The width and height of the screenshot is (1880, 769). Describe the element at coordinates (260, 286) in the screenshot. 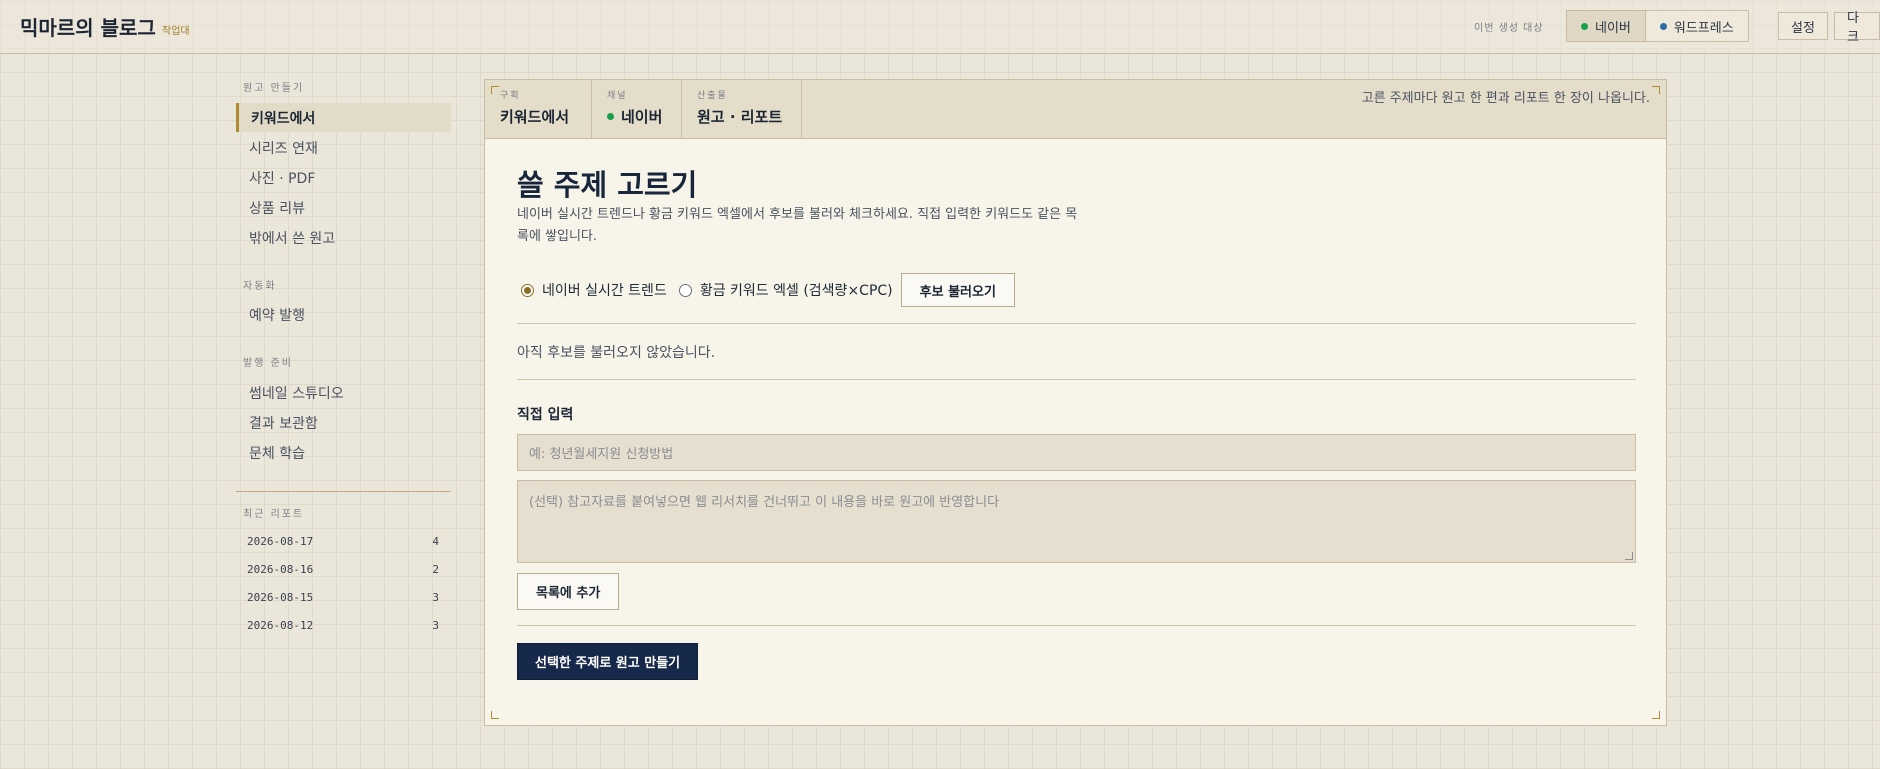

I see `sidebar-section-automation: 자동화` at that location.